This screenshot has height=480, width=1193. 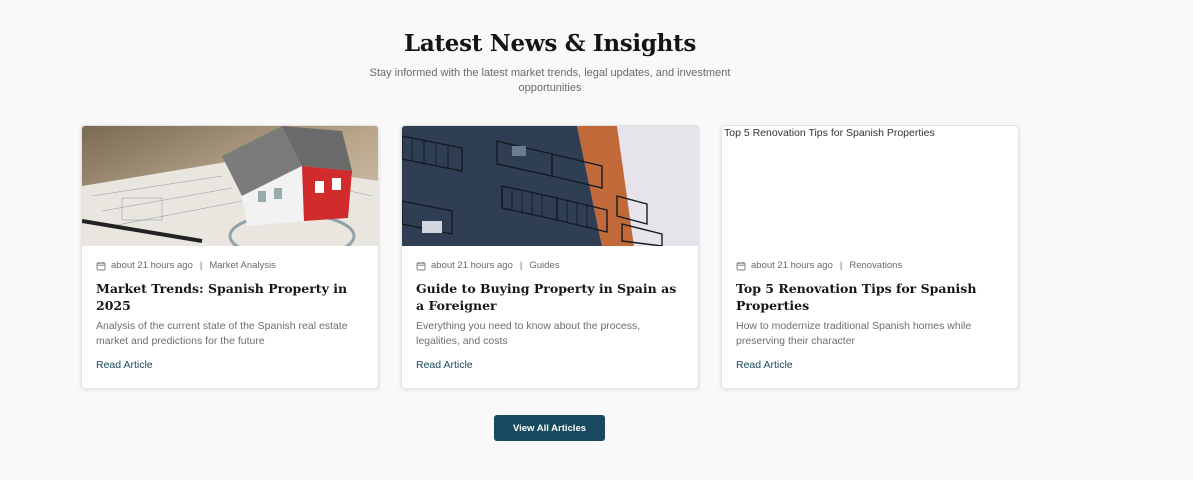 I want to click on apartment-building-image, so click(x=550, y=186).